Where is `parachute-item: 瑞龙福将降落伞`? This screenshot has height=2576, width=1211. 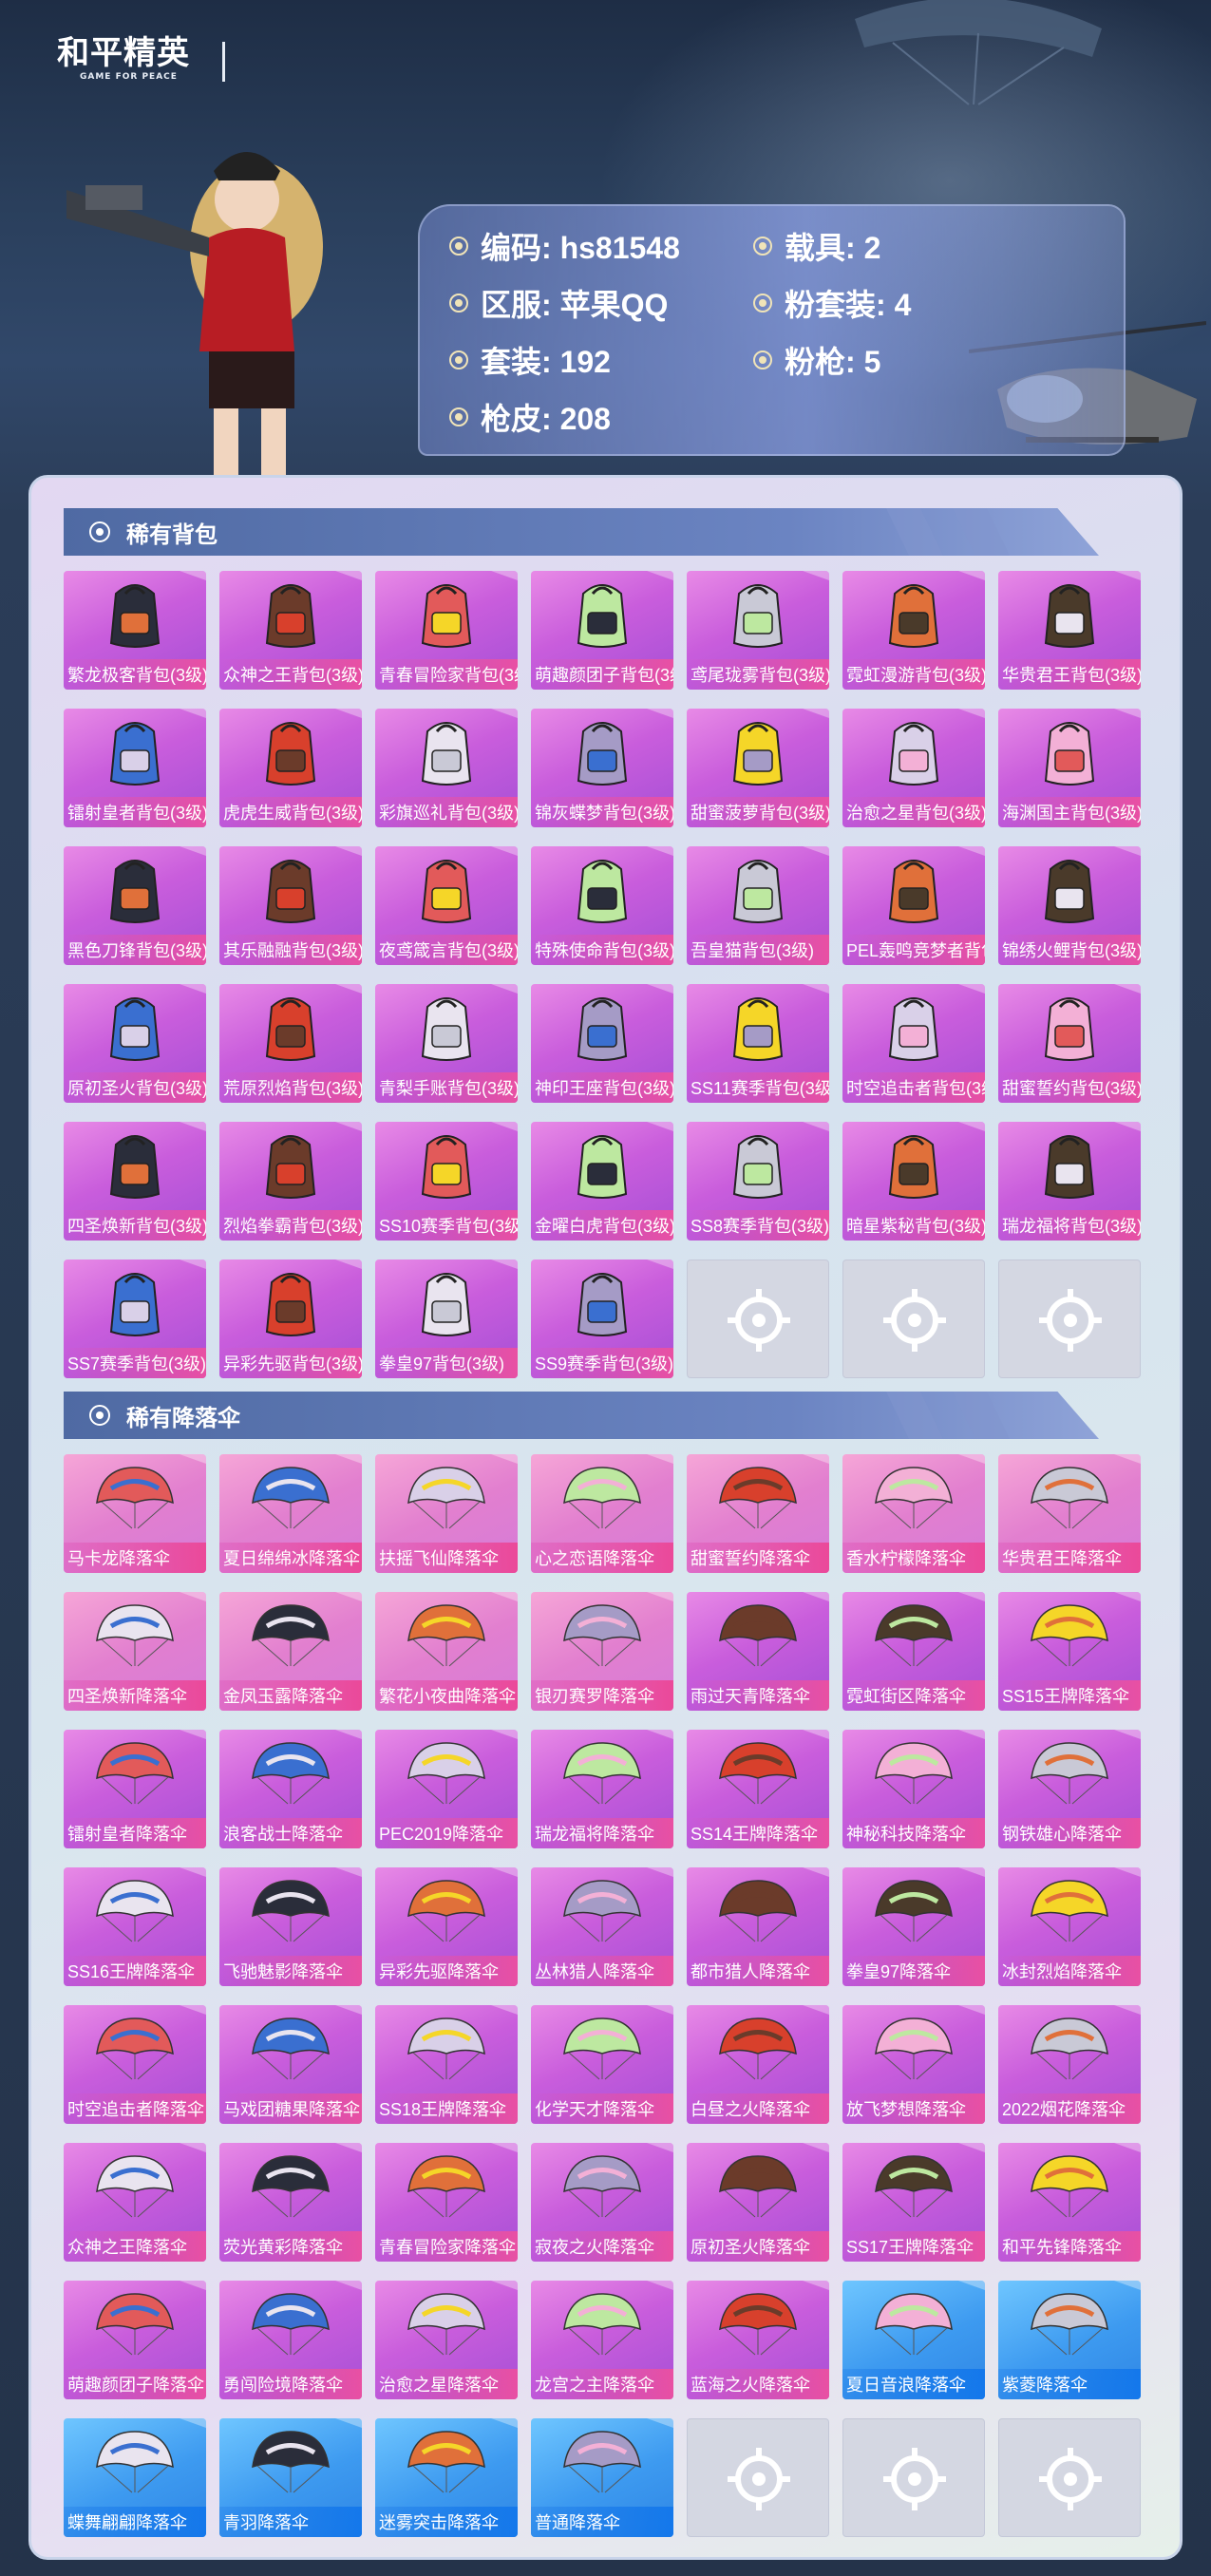 parachute-item: 瑞龙福将降落伞 is located at coordinates (602, 1789).